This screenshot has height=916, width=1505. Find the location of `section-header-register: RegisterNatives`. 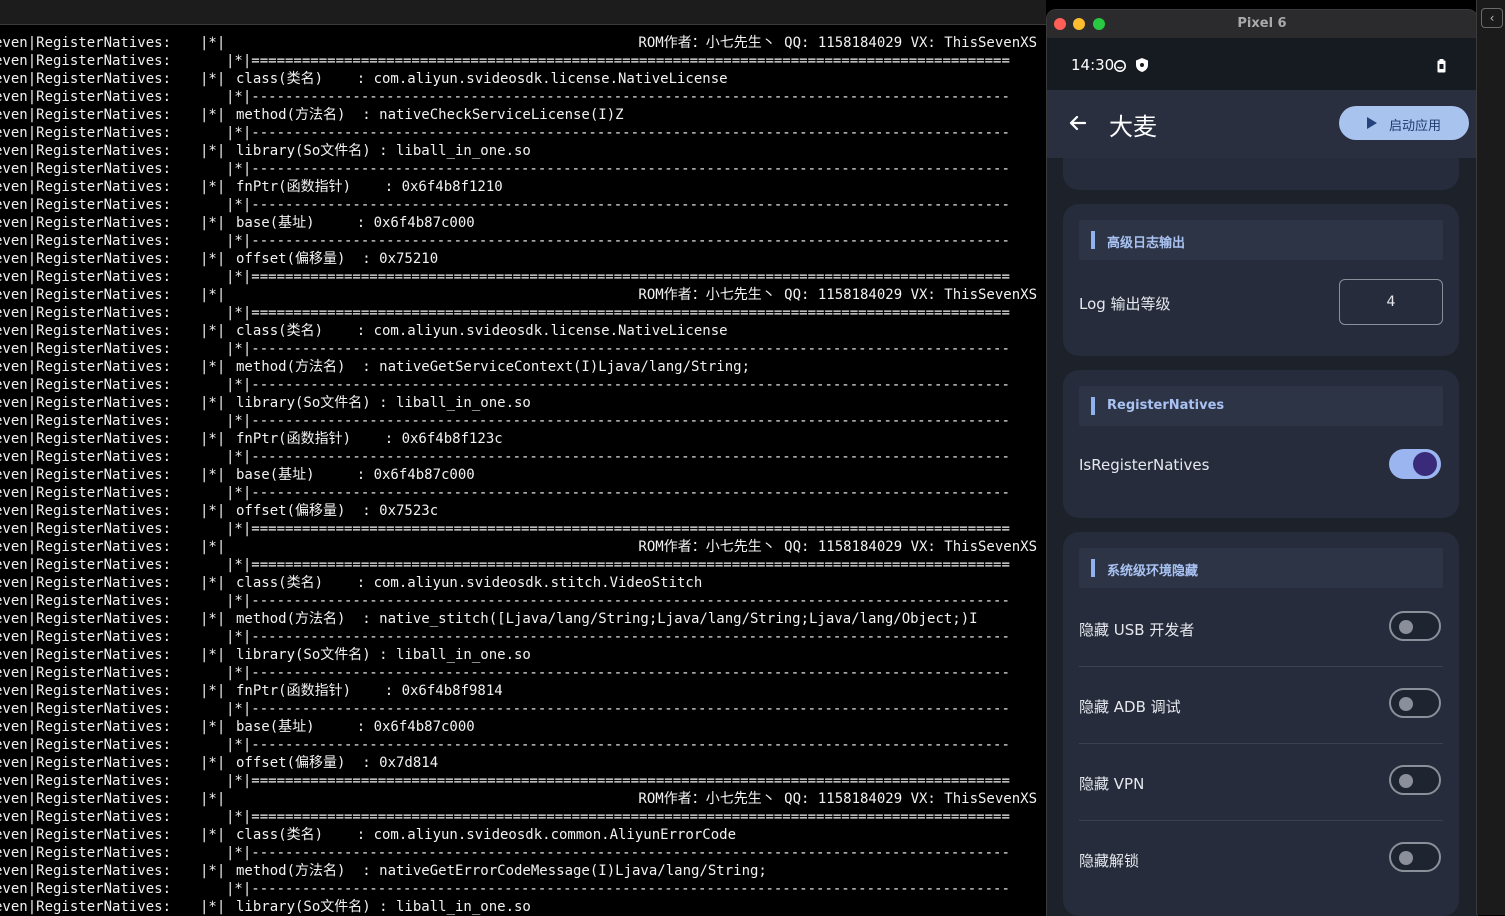

section-header-register: RegisterNatives is located at coordinates (1261, 406).